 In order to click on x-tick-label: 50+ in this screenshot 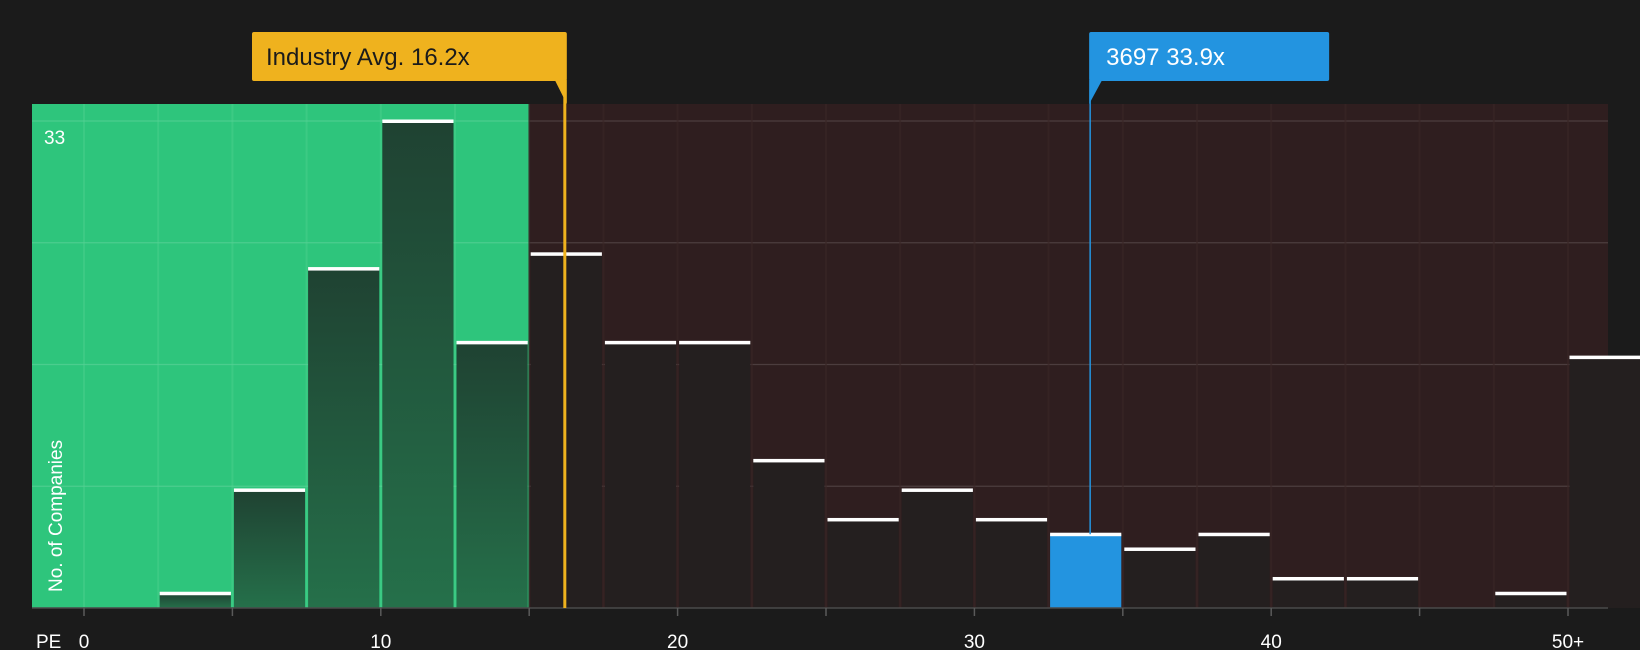, I will do `click(1568, 641)`.